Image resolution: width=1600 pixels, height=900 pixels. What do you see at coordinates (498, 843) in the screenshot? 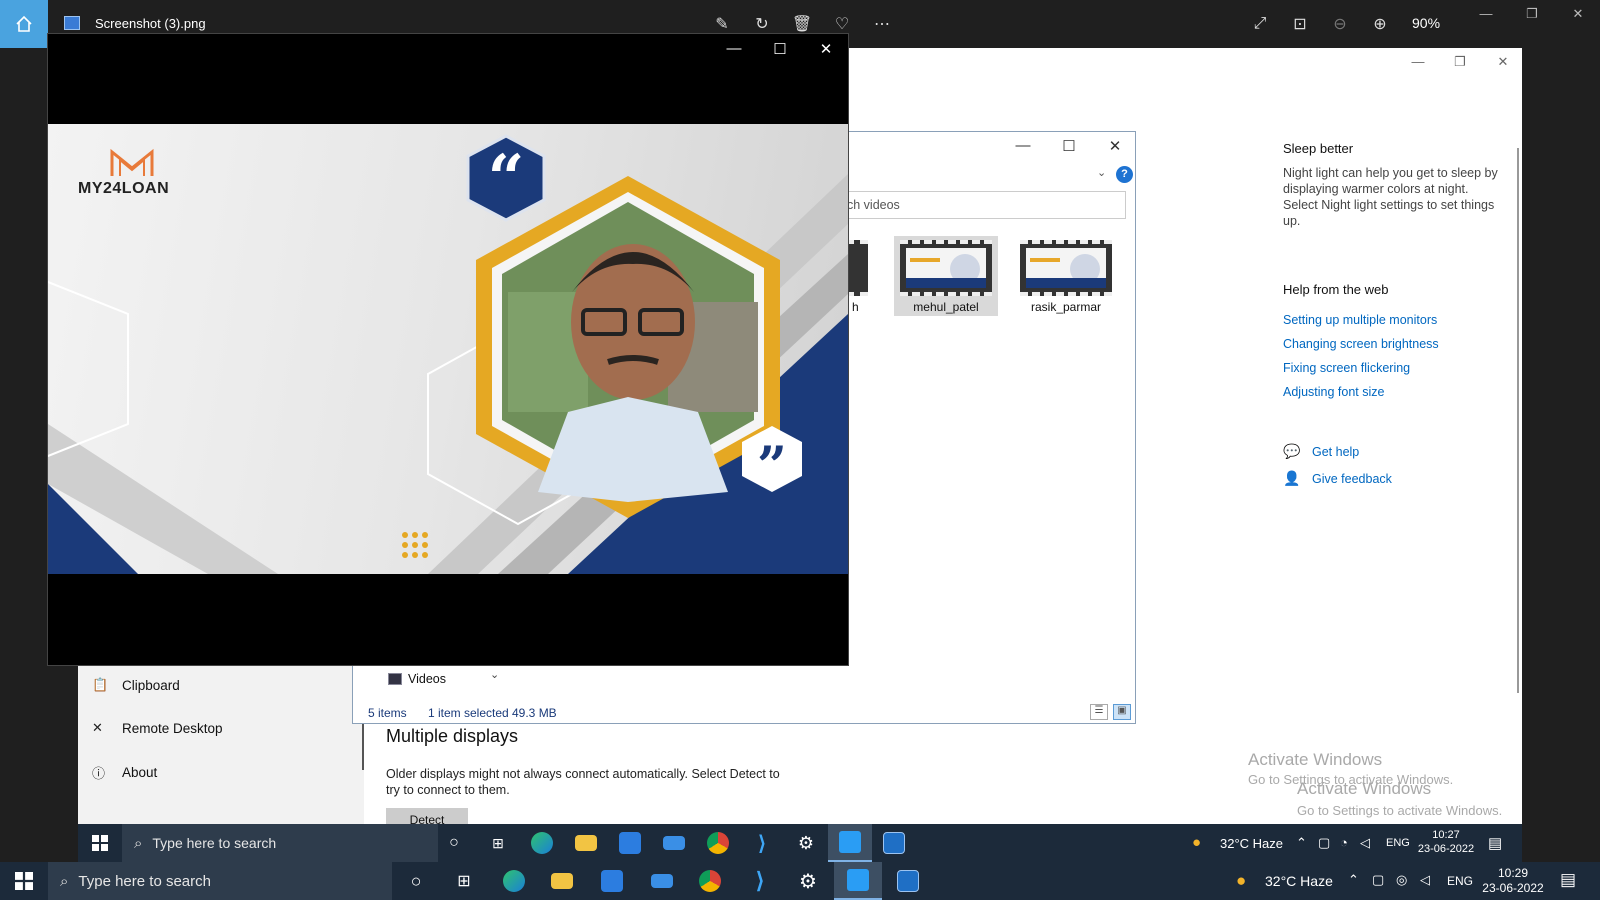
I see `inner-task-view-icon: ⊞` at bounding box center [498, 843].